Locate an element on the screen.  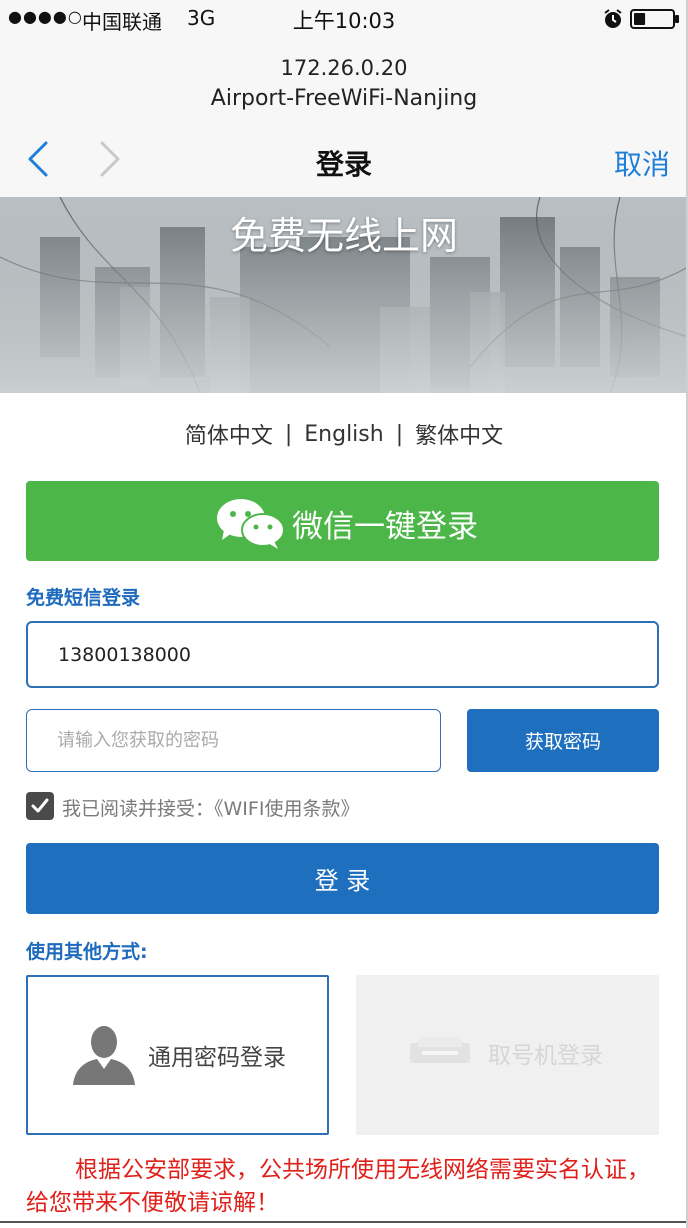
bottom-divider is located at coordinates (344, 1222).